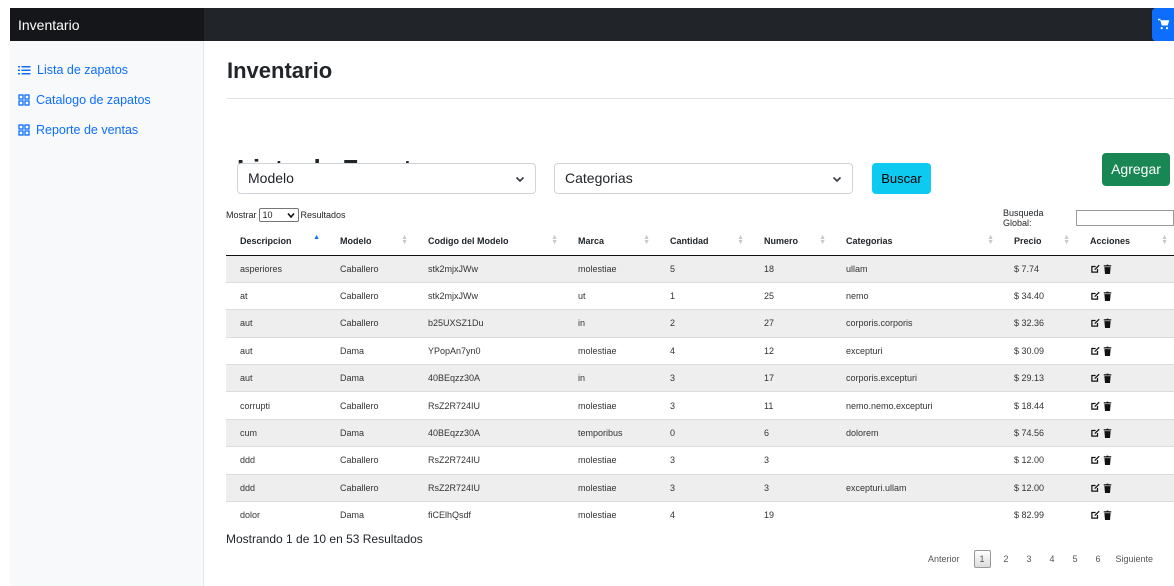  I want to click on show-prefix: Mostrar, so click(241, 215).